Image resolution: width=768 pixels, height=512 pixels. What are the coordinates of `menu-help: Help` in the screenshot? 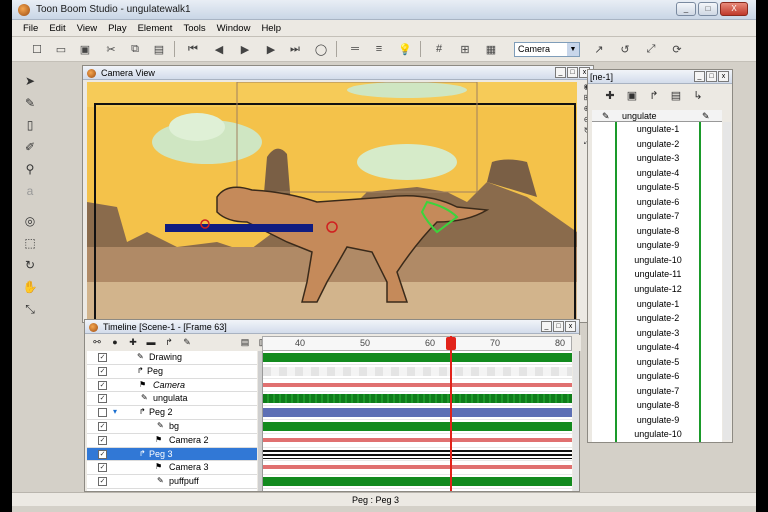 It's located at (271, 28).